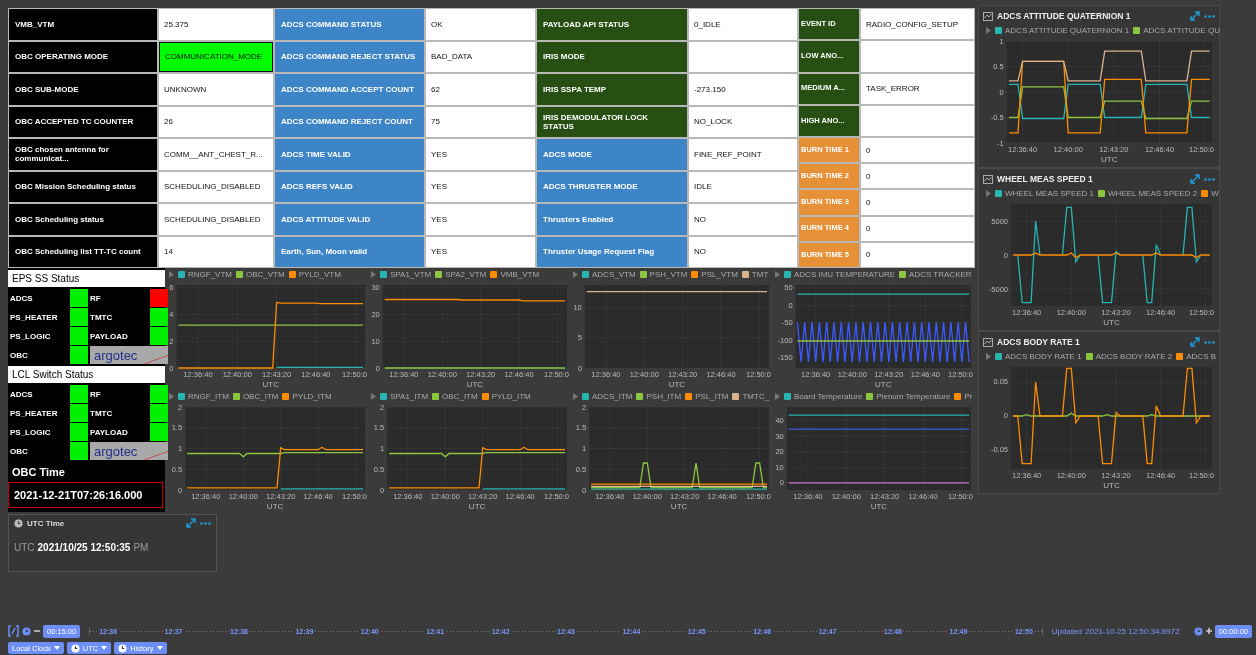  I want to click on table-value: COMMUNICATION_MODE, so click(216, 56).